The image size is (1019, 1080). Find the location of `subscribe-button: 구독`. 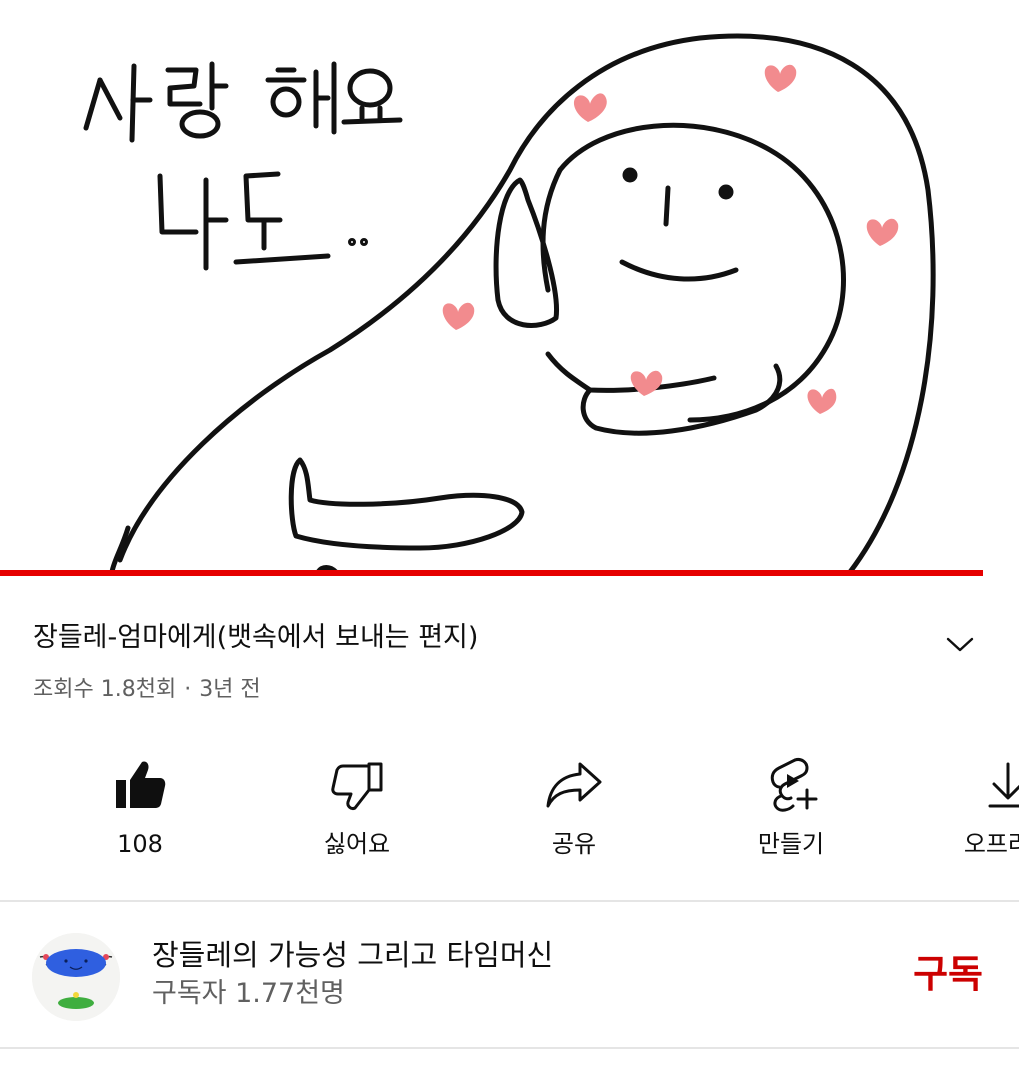

subscribe-button: 구독 is located at coordinates (948, 974).